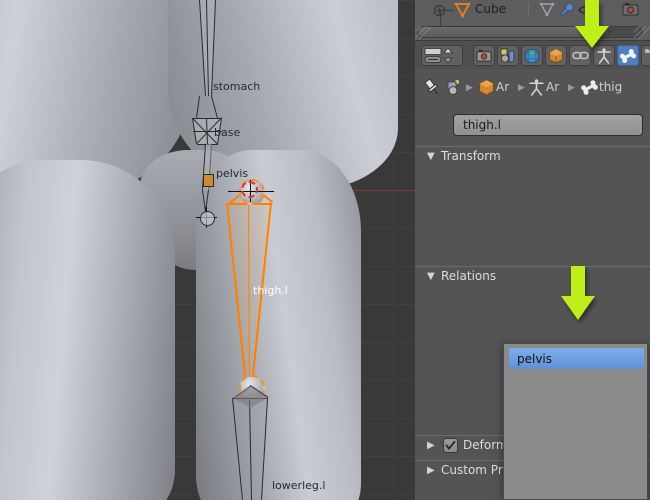 The width and height of the screenshot is (650, 500). I want to click on relations-panel-title: Relations, so click(469, 276).